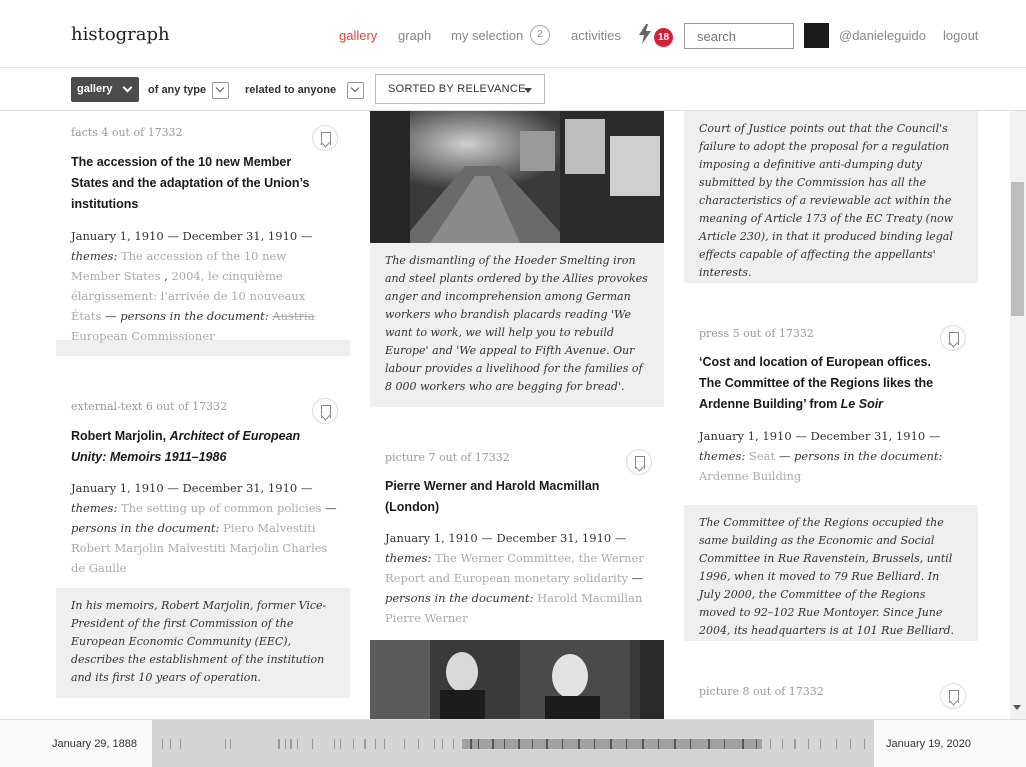 This screenshot has height=767, width=1026. What do you see at coordinates (756, 333) in the screenshot?
I see `card-meta: press 5 out of 17332` at bounding box center [756, 333].